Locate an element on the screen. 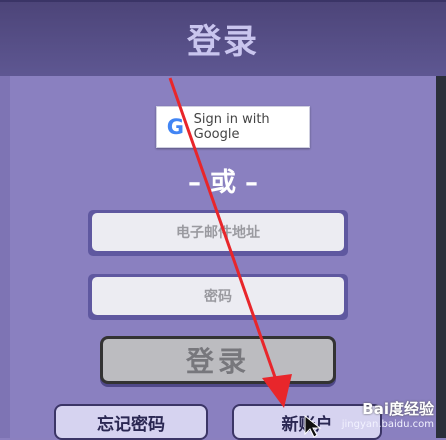  arrow-head is located at coordinates (277, 391).